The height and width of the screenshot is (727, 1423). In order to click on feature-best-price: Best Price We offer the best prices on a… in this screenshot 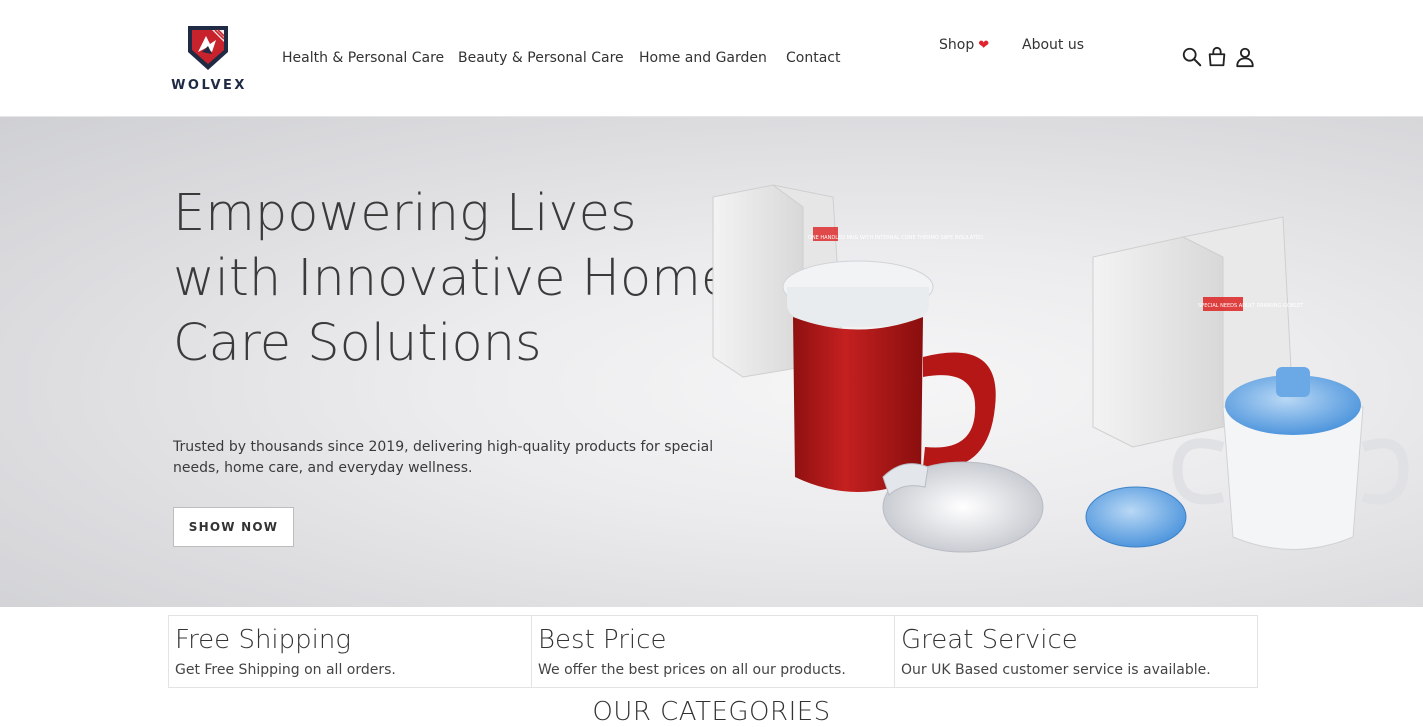, I will do `click(713, 651)`.